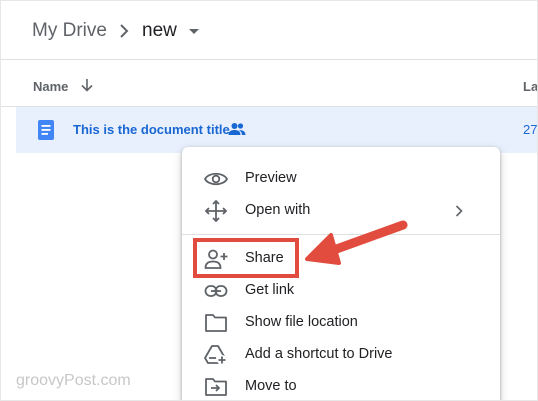 Image resolution: width=538 pixels, height=401 pixels. Describe the element at coordinates (530, 86) in the screenshot. I see `column-last-modified-header: La` at that location.